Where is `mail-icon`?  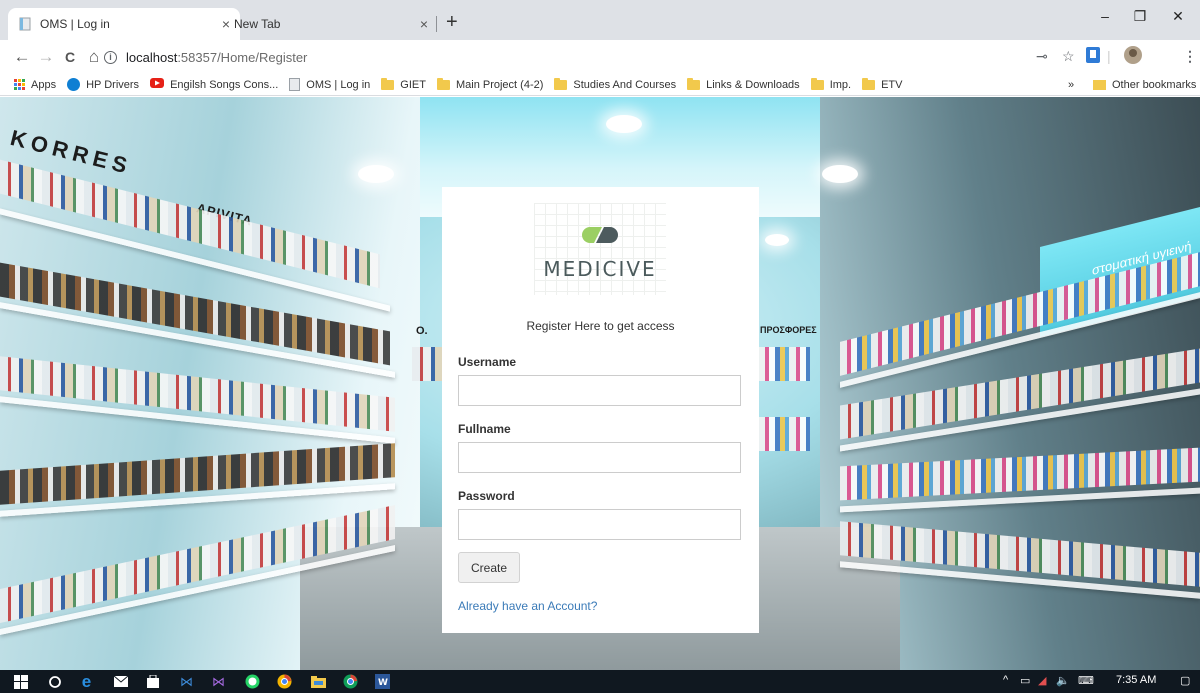 mail-icon is located at coordinates (120, 681).